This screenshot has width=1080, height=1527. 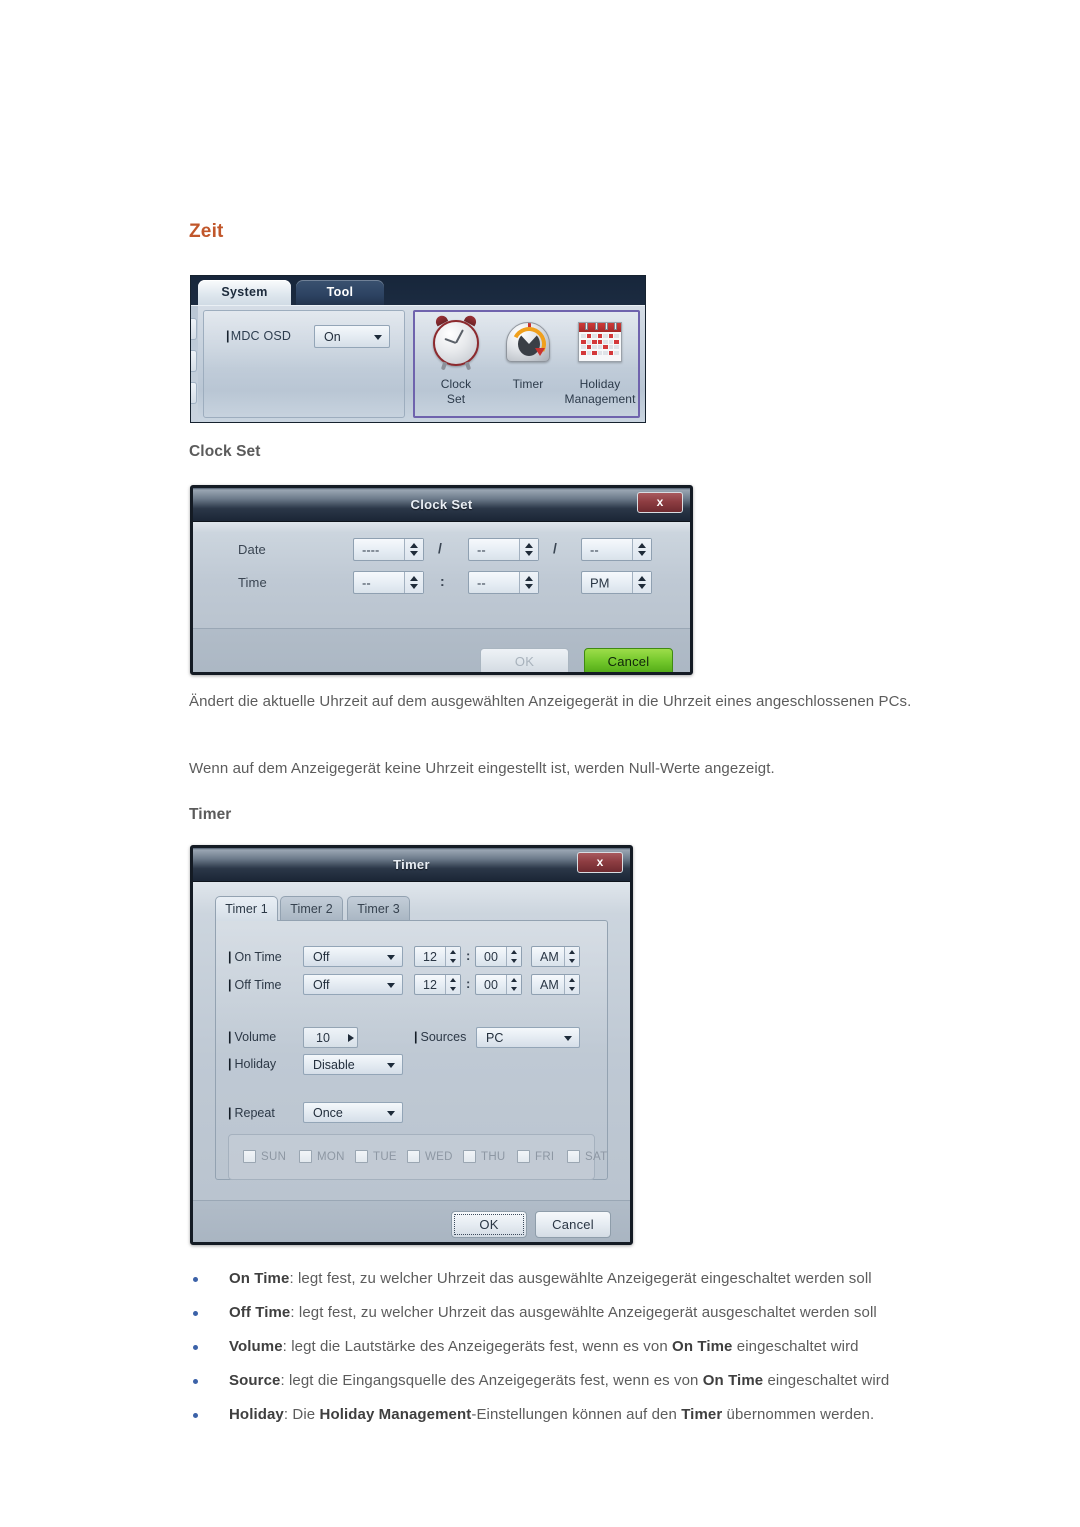 What do you see at coordinates (259, 1278) in the screenshot?
I see `term-on-time: On Time` at bounding box center [259, 1278].